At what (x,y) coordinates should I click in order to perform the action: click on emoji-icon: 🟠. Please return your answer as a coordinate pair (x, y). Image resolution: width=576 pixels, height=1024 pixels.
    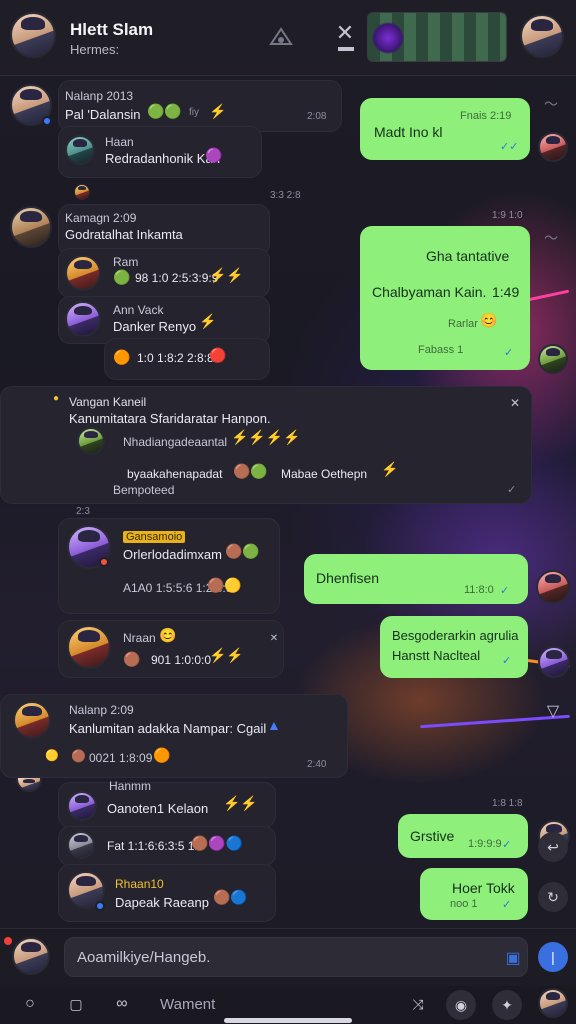
    Looking at the image, I should click on (122, 357).